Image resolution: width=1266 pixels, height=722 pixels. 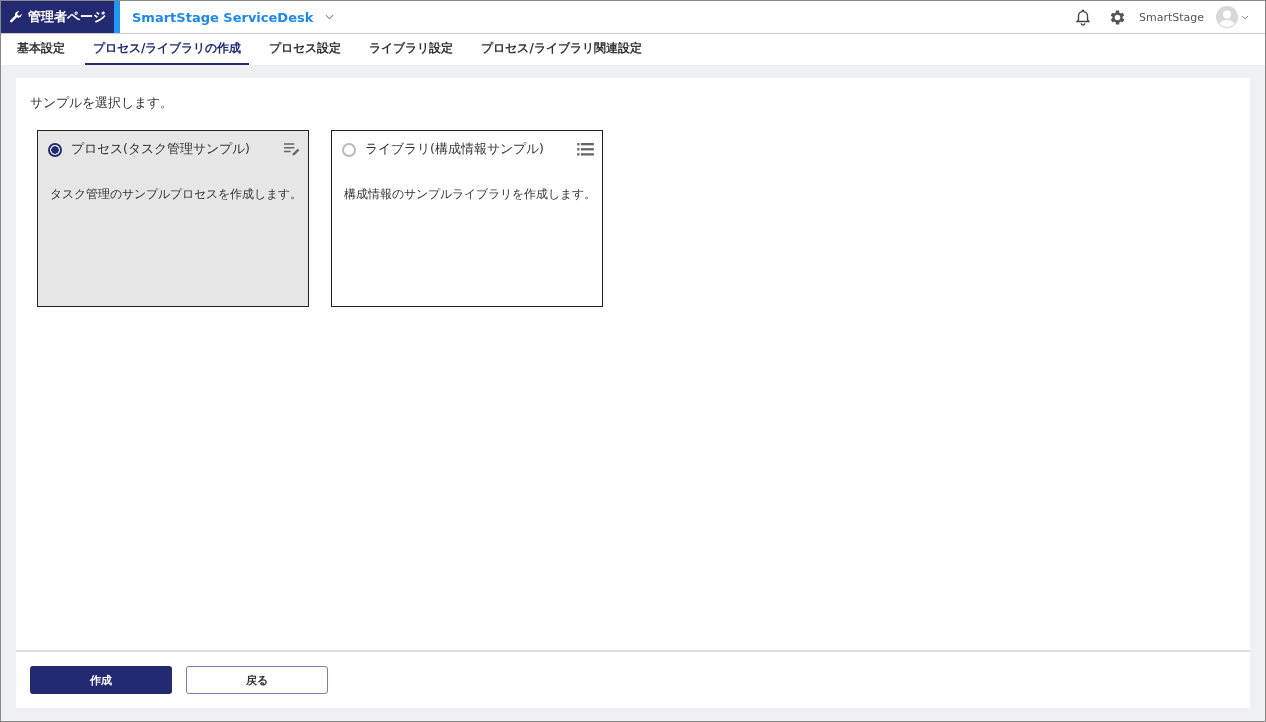 I want to click on create-button: 作成, so click(x=101, y=680).